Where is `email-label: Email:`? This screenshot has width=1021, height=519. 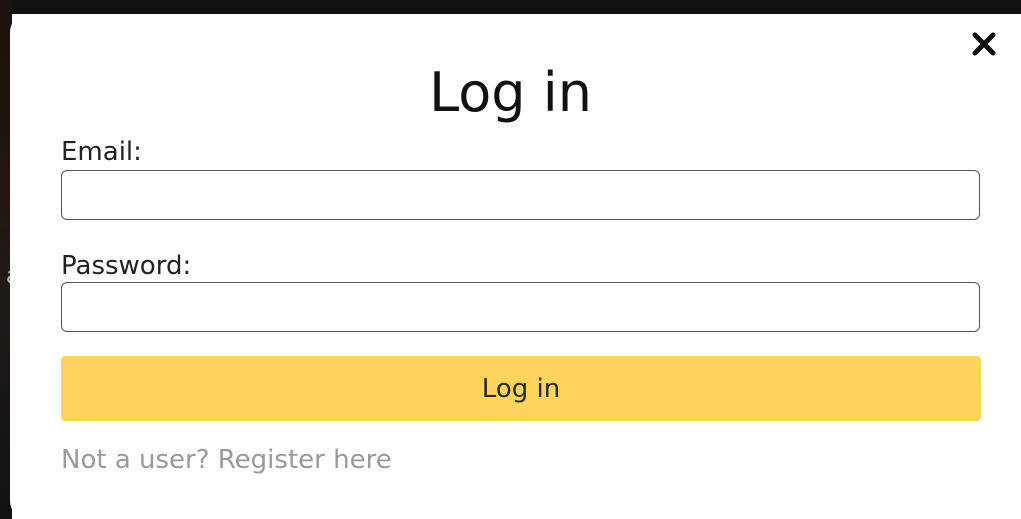 email-label: Email: is located at coordinates (101, 152).